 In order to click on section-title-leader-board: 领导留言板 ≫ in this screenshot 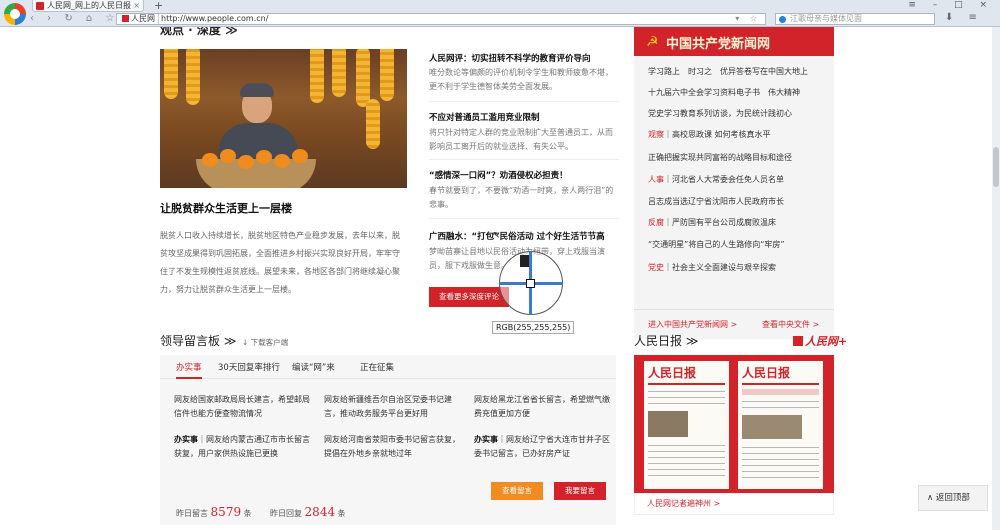, I will do `click(198, 340)`.